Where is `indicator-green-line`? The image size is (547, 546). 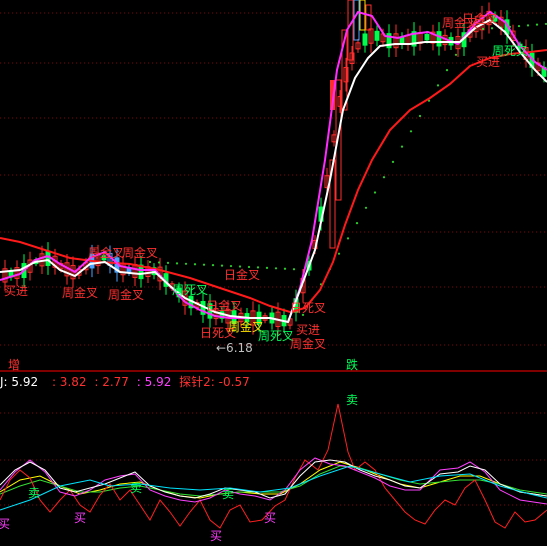 indicator-green-line is located at coordinates (273, 481).